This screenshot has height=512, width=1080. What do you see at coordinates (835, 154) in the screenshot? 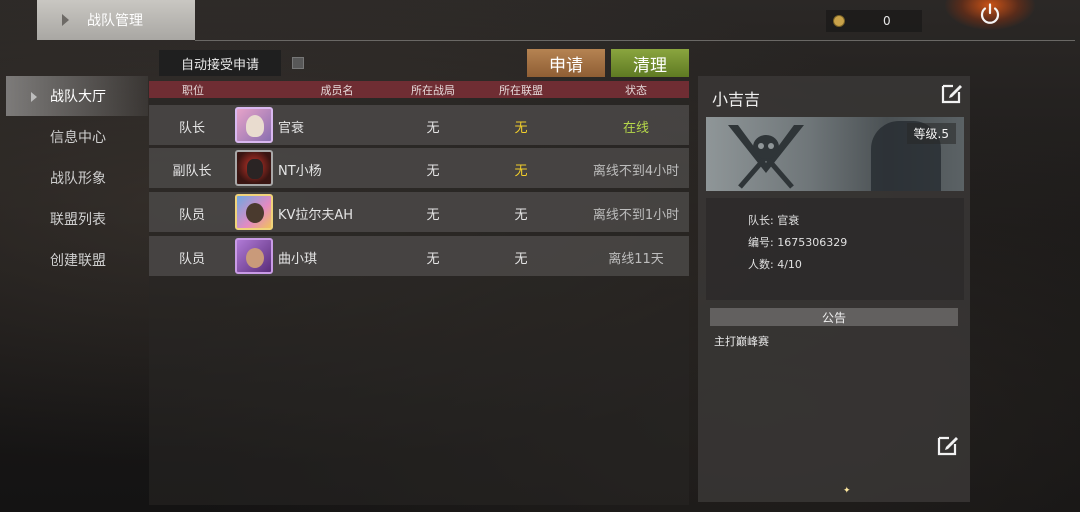
I see `team-emblem-banner: 等级.5` at bounding box center [835, 154].